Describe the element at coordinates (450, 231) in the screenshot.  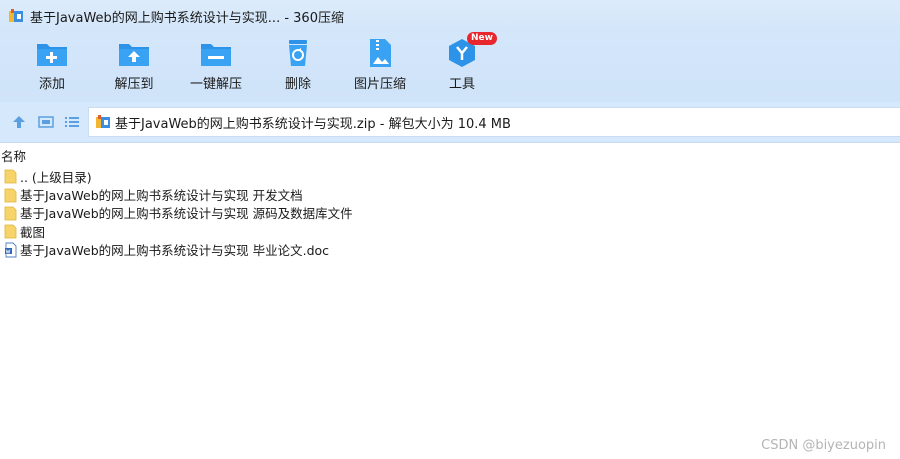
I see `list-item: 截图` at that location.